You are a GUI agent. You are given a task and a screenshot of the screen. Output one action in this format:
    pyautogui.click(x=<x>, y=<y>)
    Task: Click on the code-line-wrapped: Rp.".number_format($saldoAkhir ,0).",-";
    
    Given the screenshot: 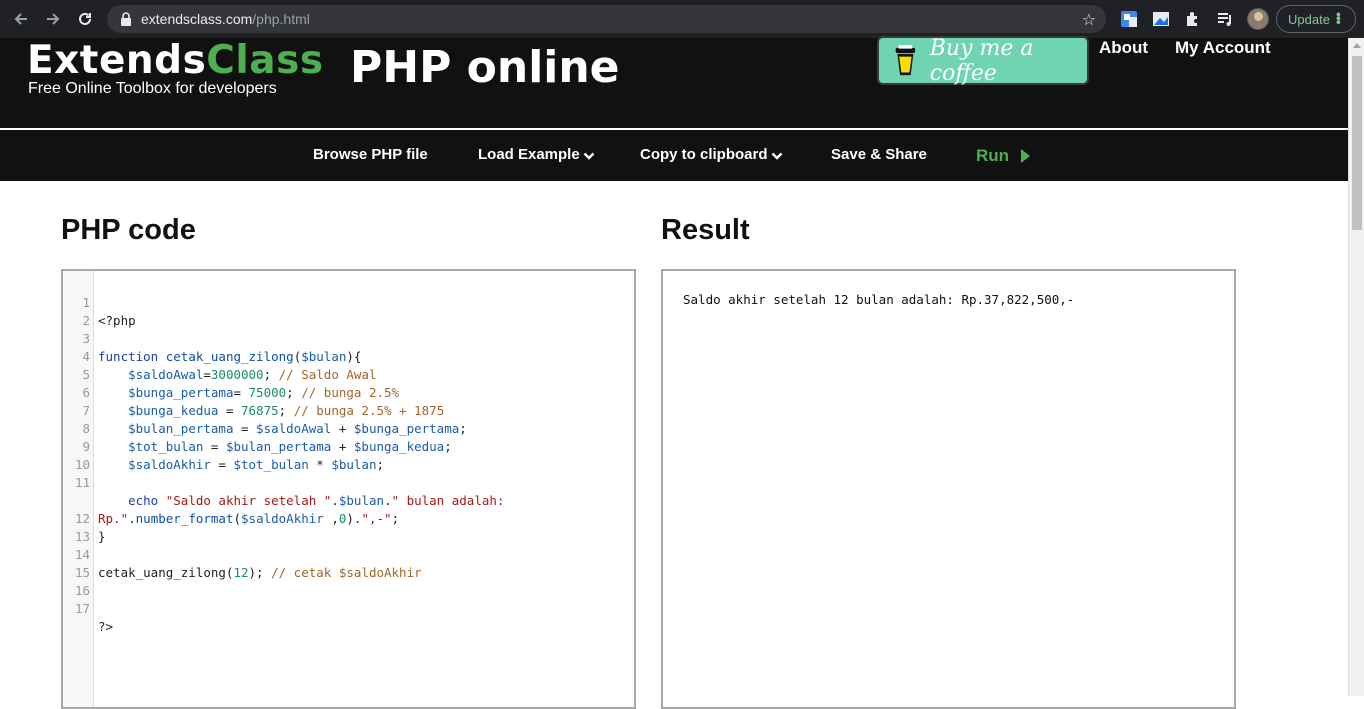 What is the action you would take?
    pyautogui.click(x=348, y=500)
    